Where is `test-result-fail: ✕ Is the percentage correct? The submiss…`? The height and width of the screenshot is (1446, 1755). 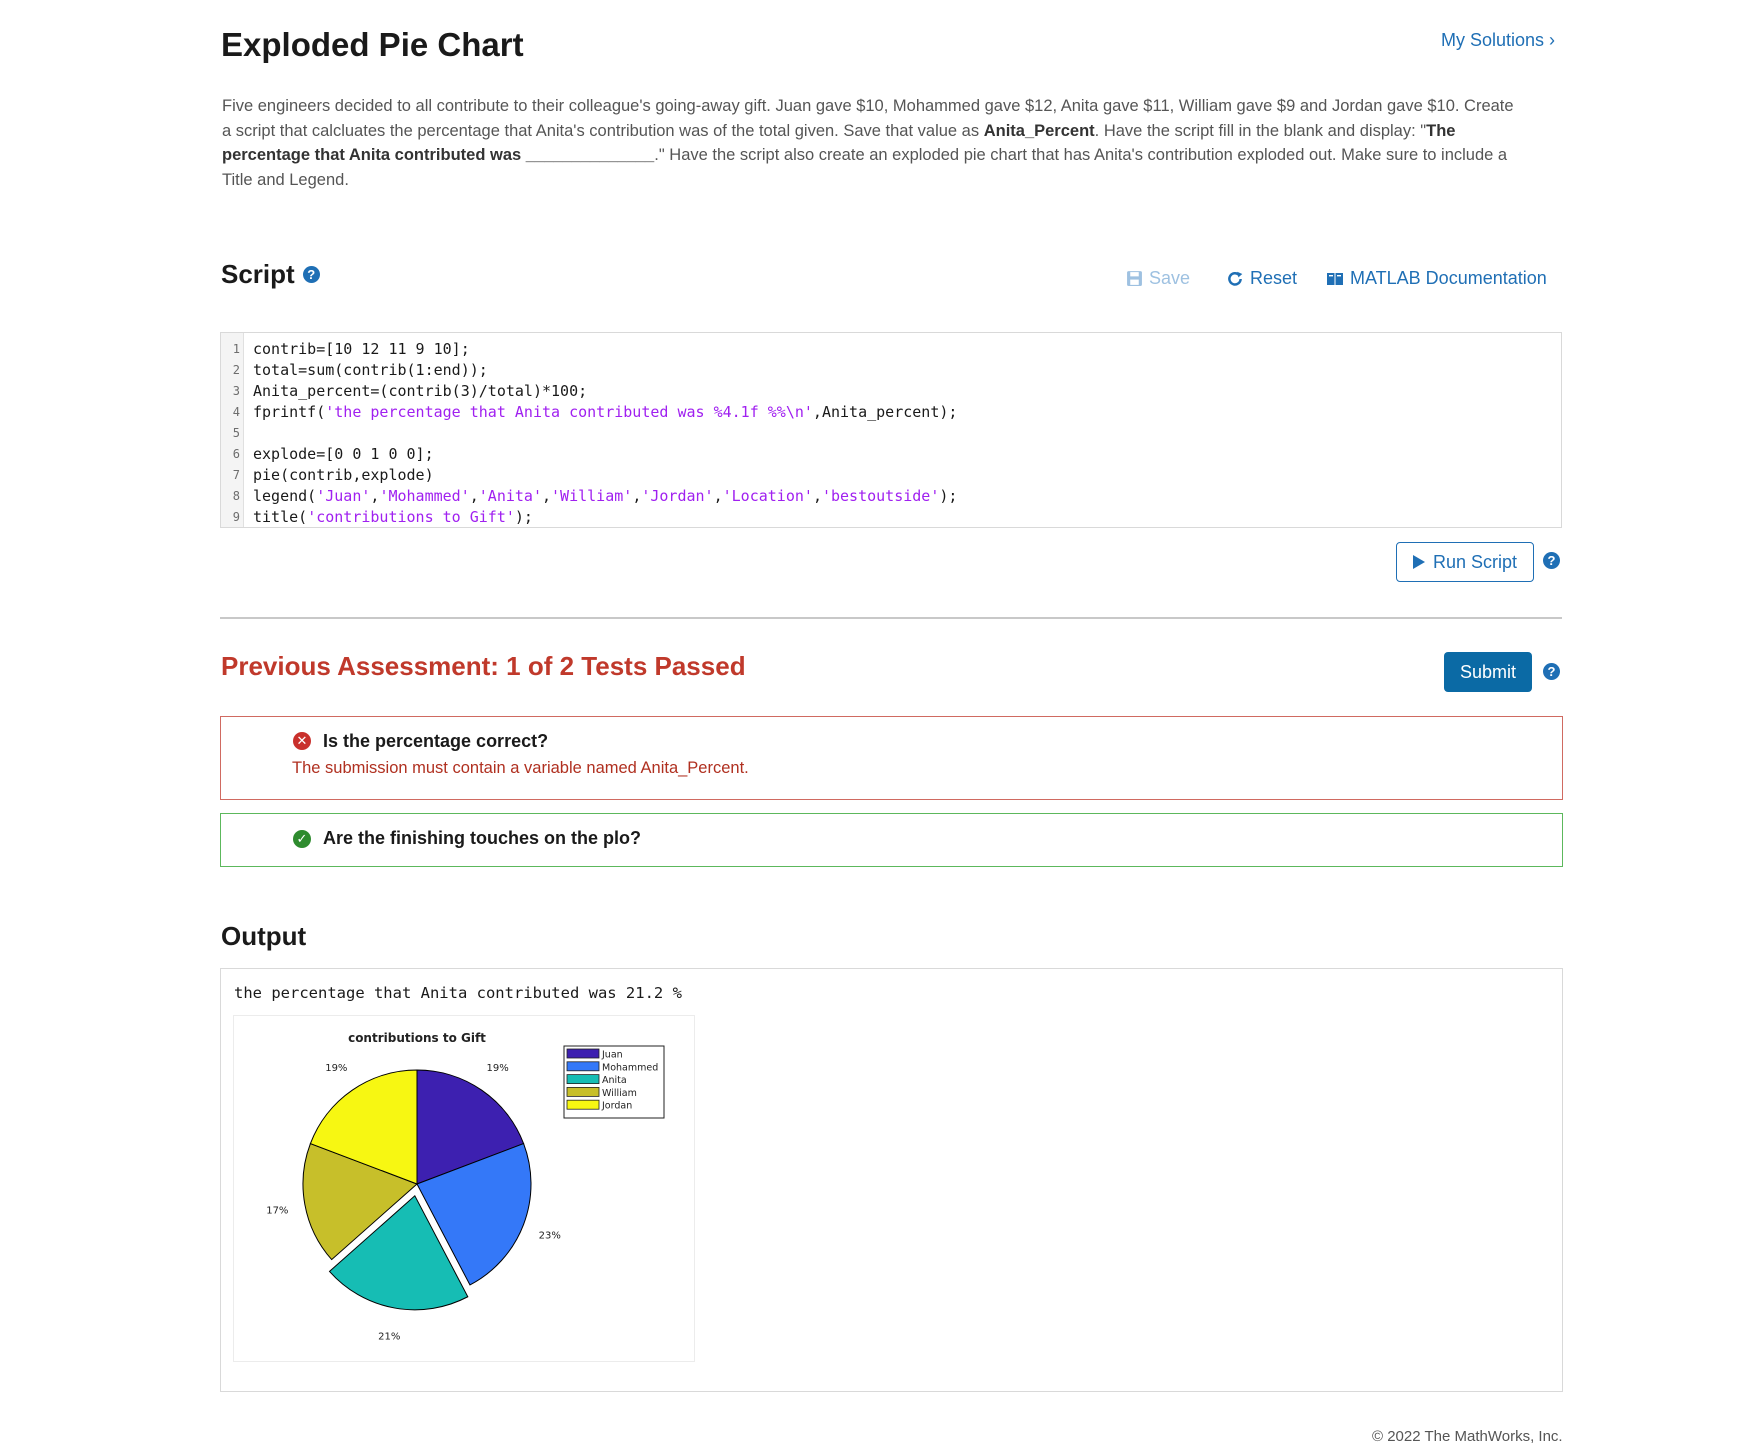
test-result-fail: ✕ Is the percentage correct? The submiss… is located at coordinates (891, 758).